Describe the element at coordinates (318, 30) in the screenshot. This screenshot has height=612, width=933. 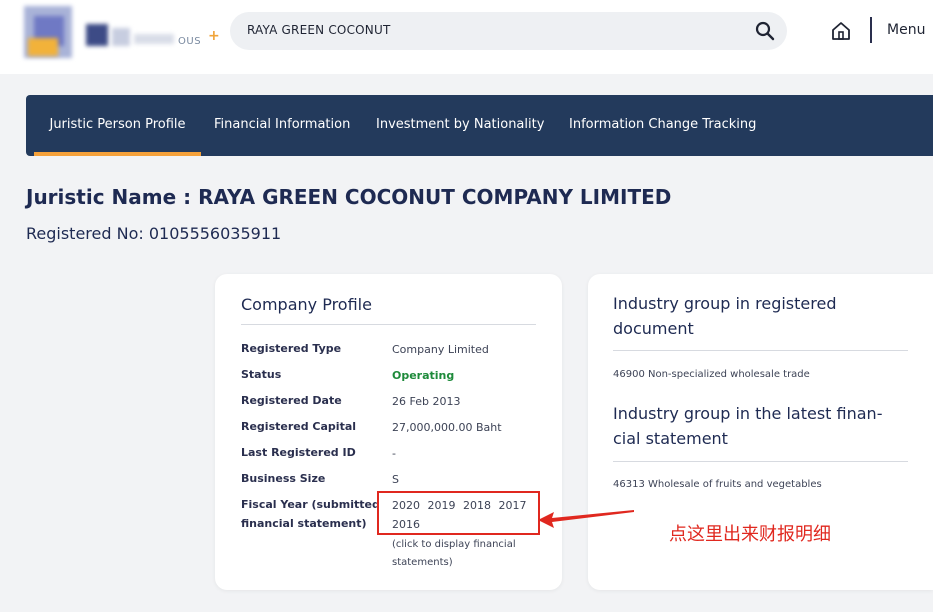
I see `search-input: RAYA GREEN COCONUT` at that location.